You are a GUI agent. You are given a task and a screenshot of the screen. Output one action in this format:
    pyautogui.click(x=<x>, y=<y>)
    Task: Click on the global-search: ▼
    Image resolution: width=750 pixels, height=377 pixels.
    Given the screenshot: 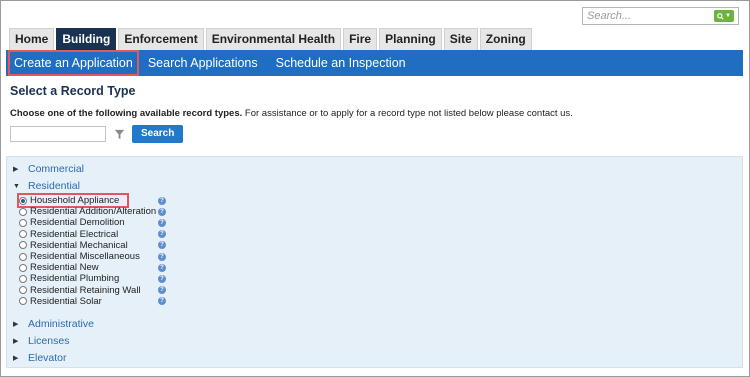 What is the action you would take?
    pyautogui.click(x=660, y=16)
    